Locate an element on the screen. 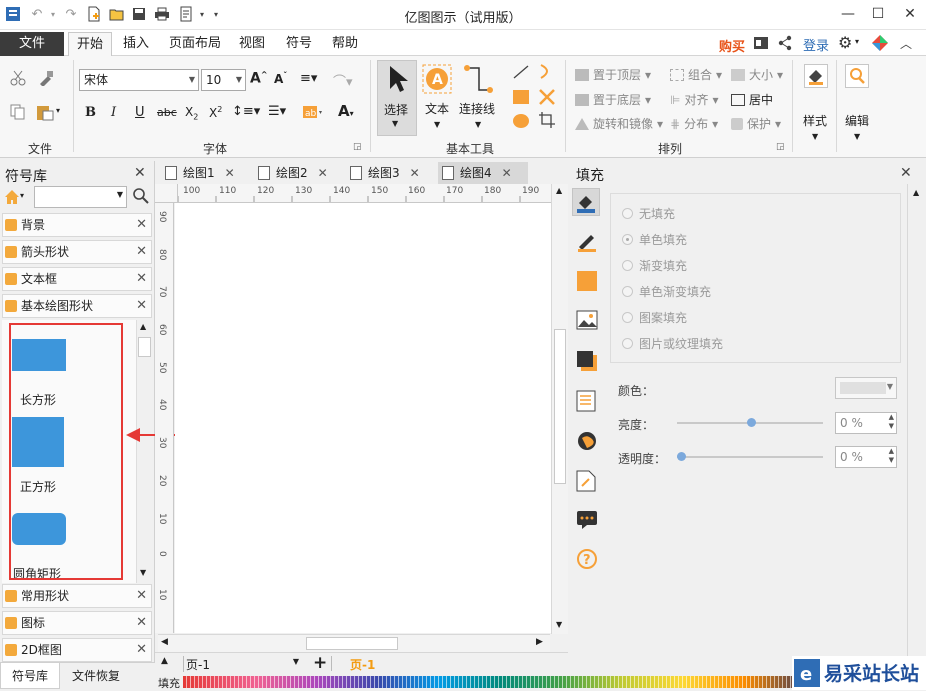 Image resolution: width=926 pixels, height=691 pixels. rectangle-tool-icon is located at coordinates (521, 98).